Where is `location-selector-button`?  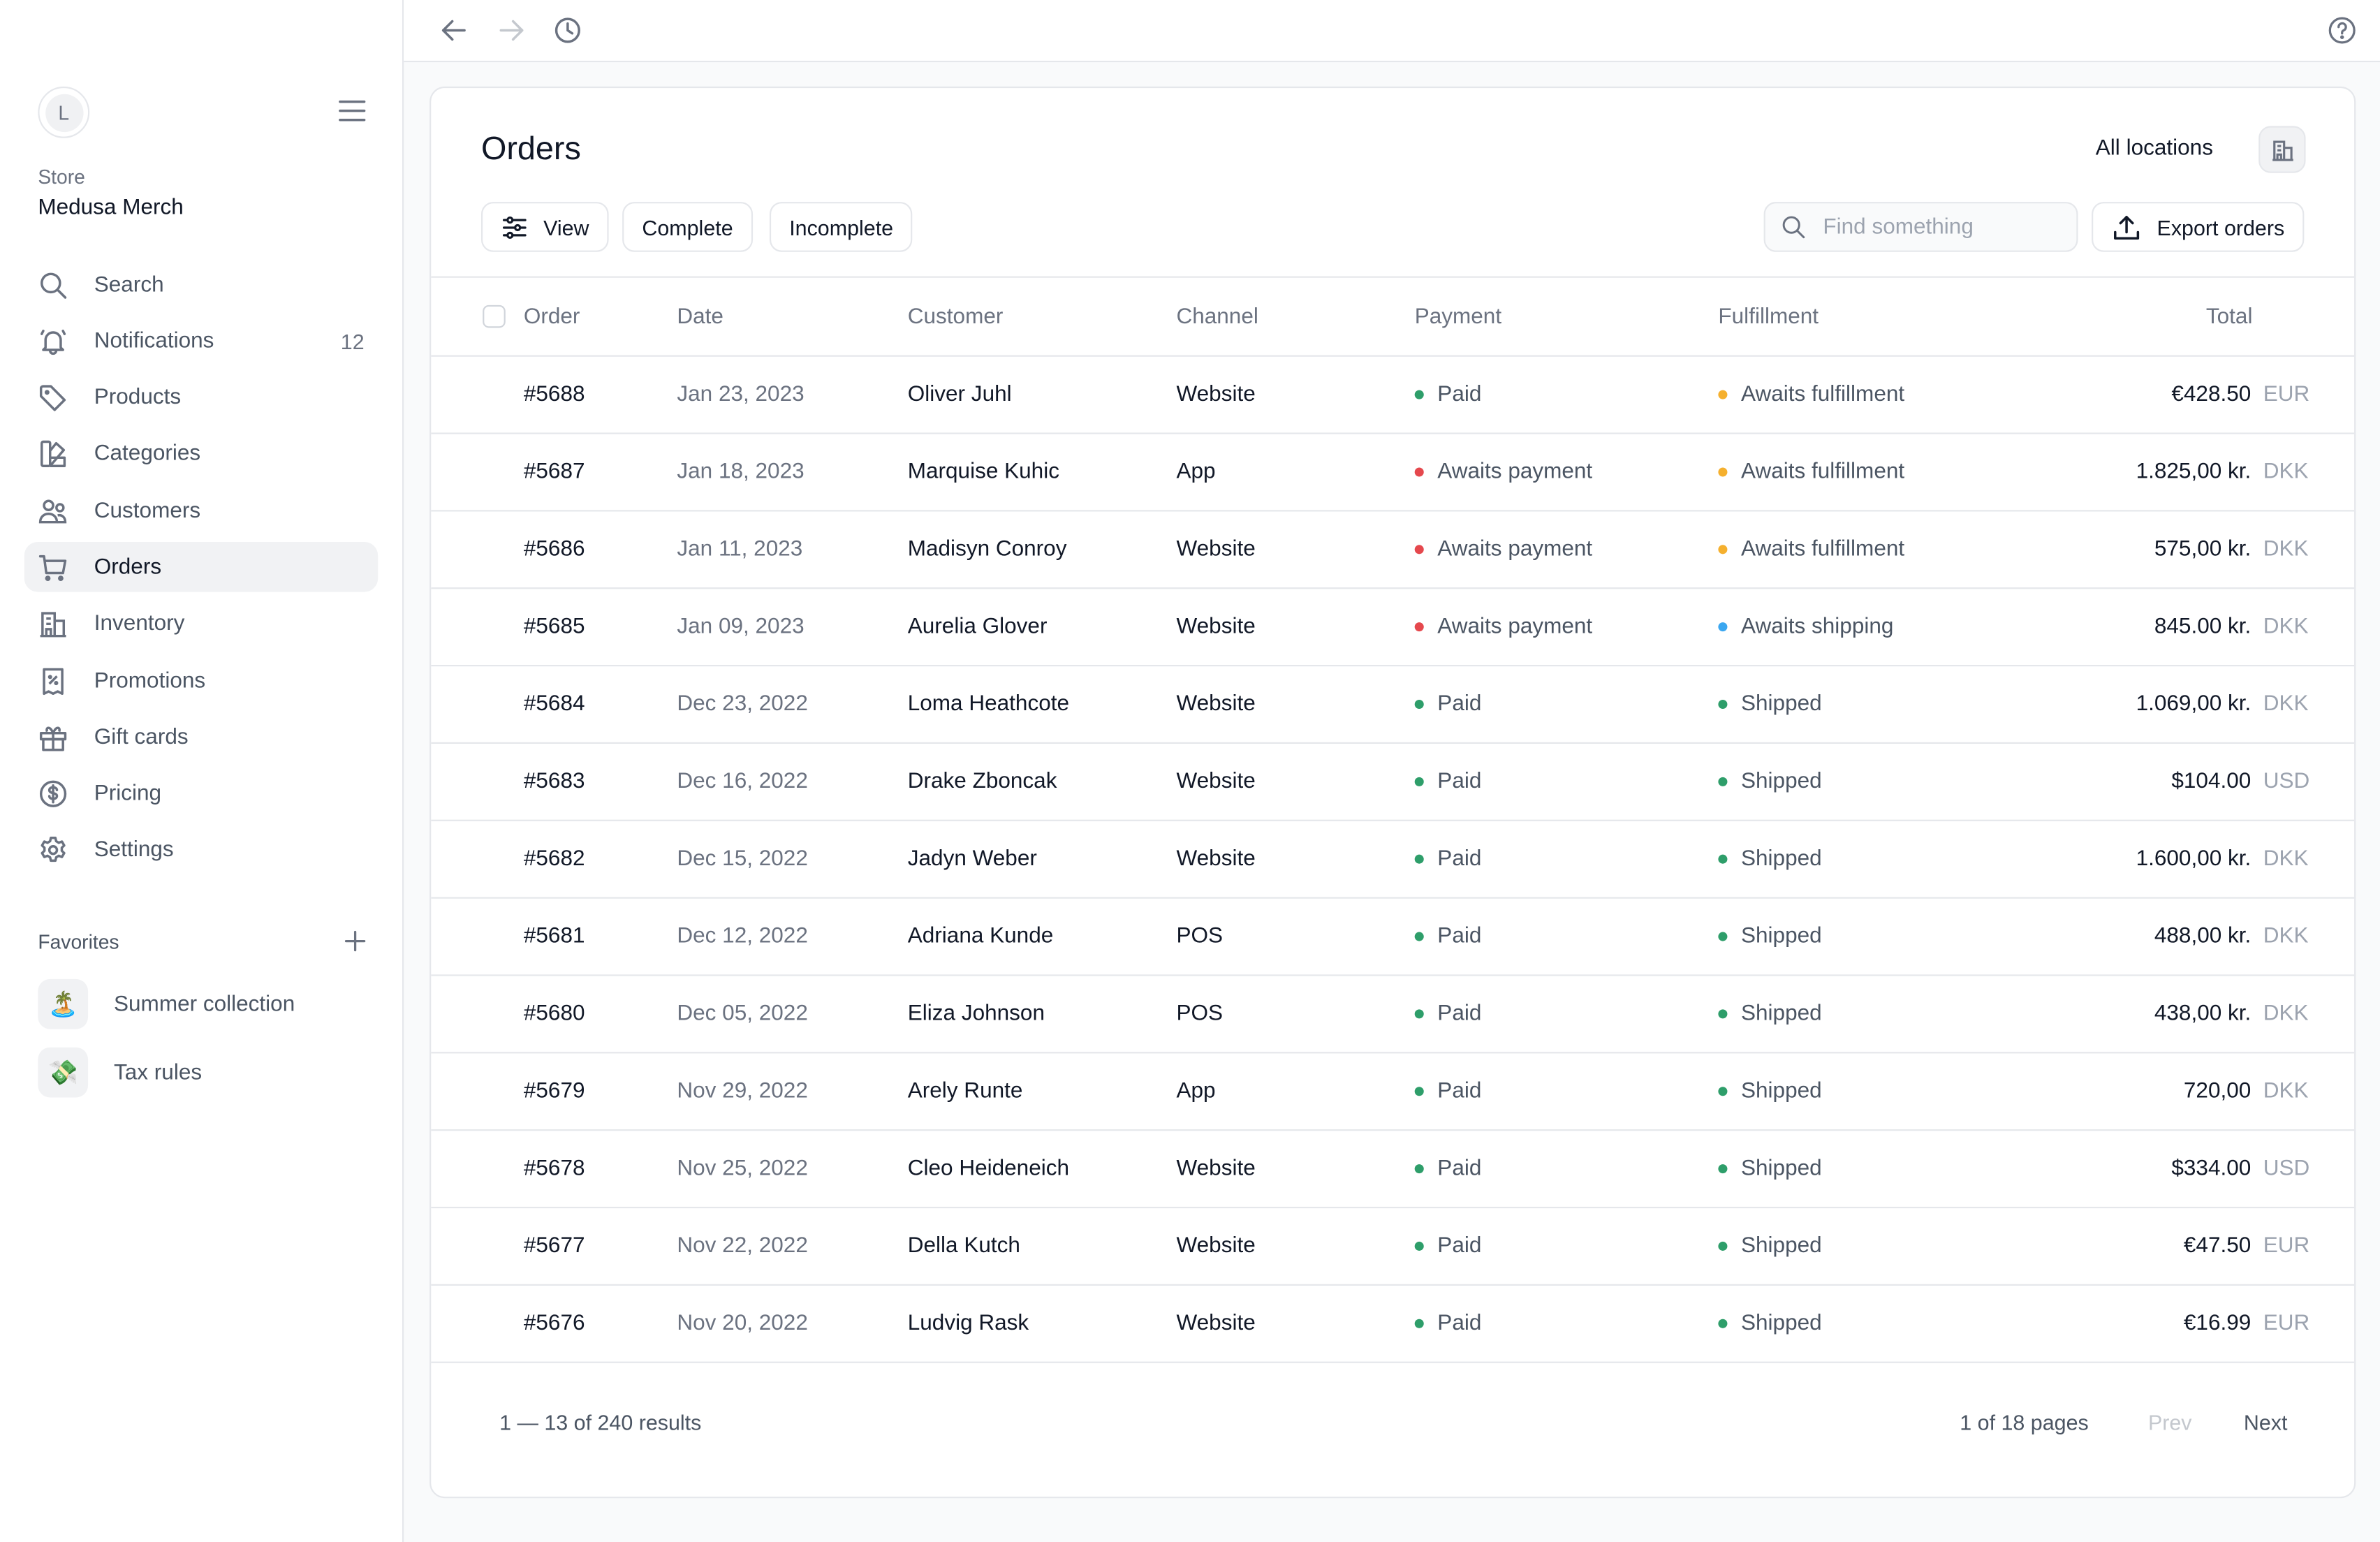
location-selector-button is located at coordinates (2282, 150).